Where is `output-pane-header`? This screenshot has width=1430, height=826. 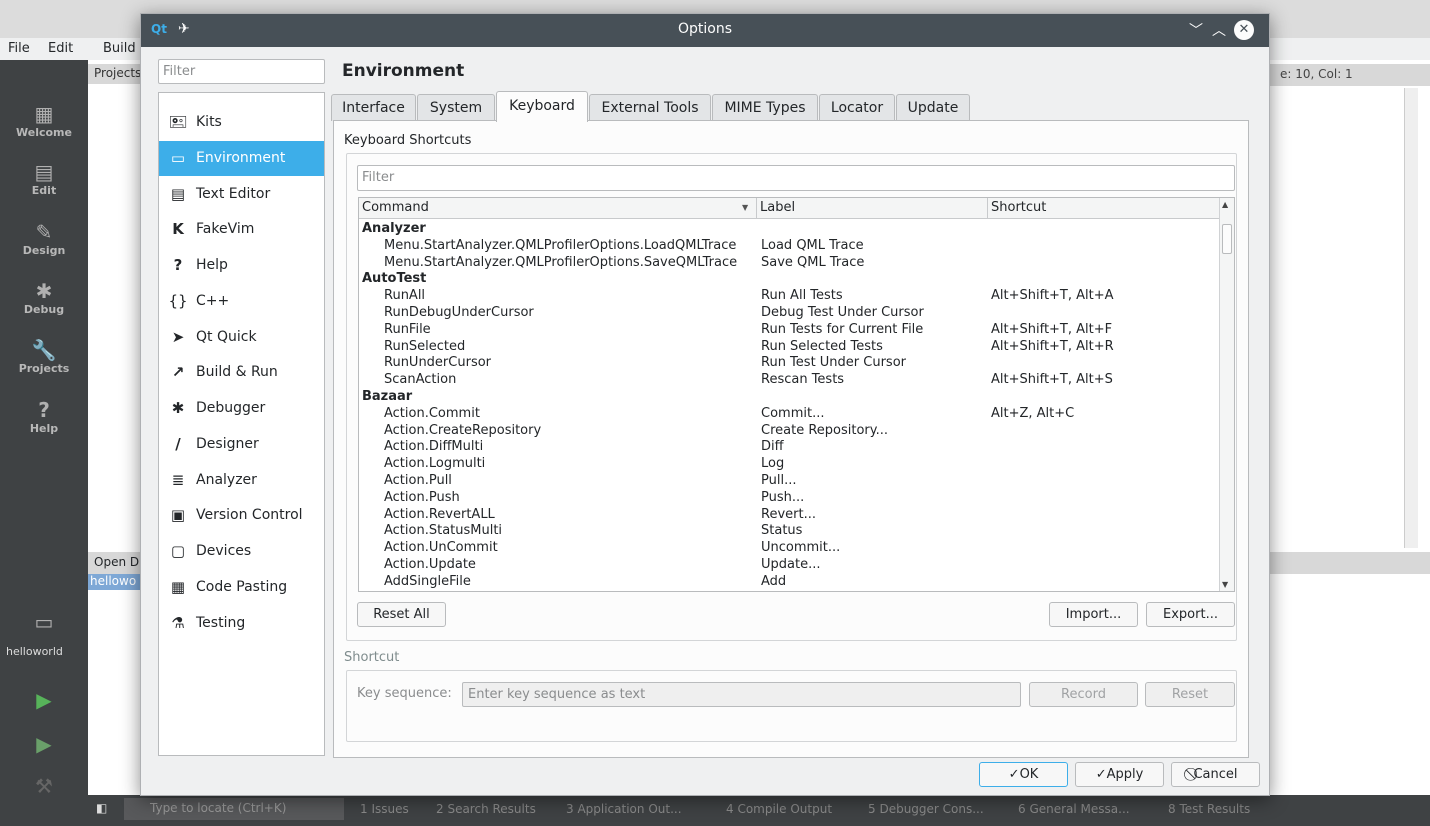 output-pane-header is located at coordinates (1346, 563).